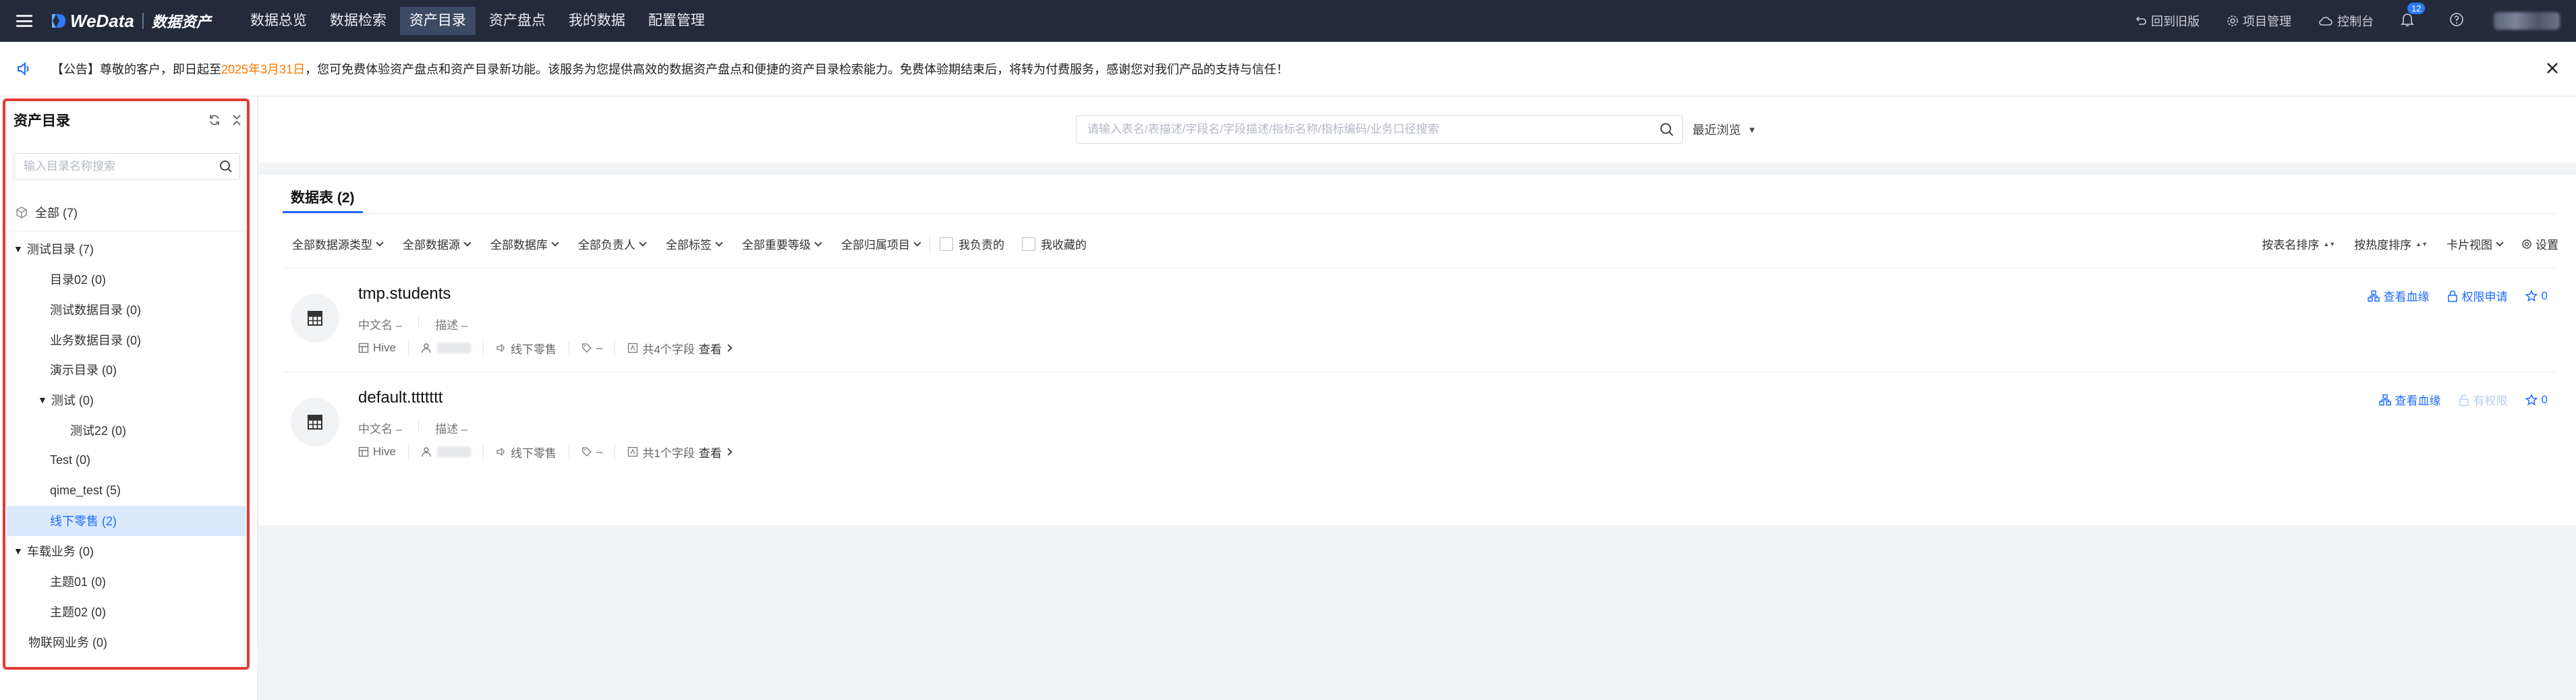  Describe the element at coordinates (929, 244) in the screenshot. I see `filter-divider` at that location.